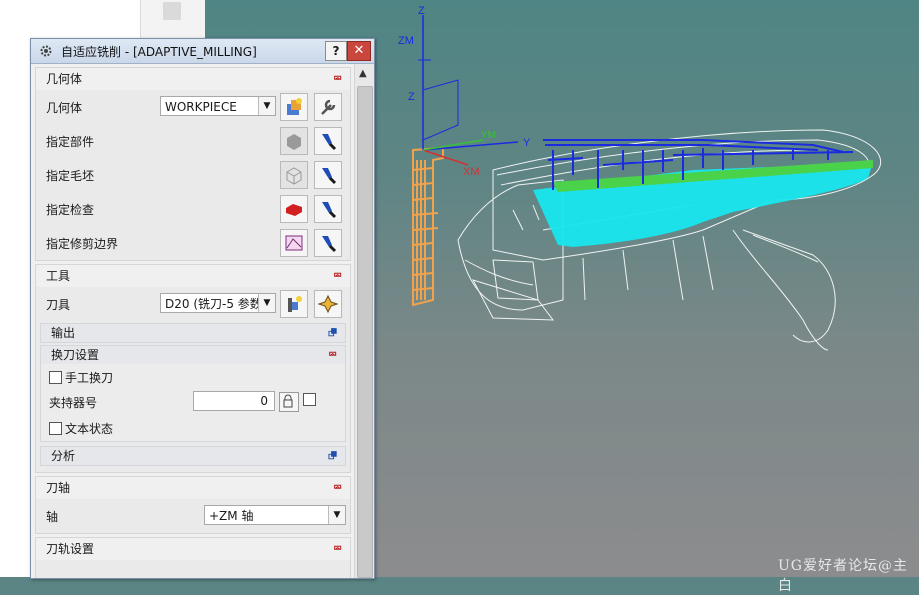  Describe the element at coordinates (359, 51) in the screenshot. I see `close-button: ✕` at that location.